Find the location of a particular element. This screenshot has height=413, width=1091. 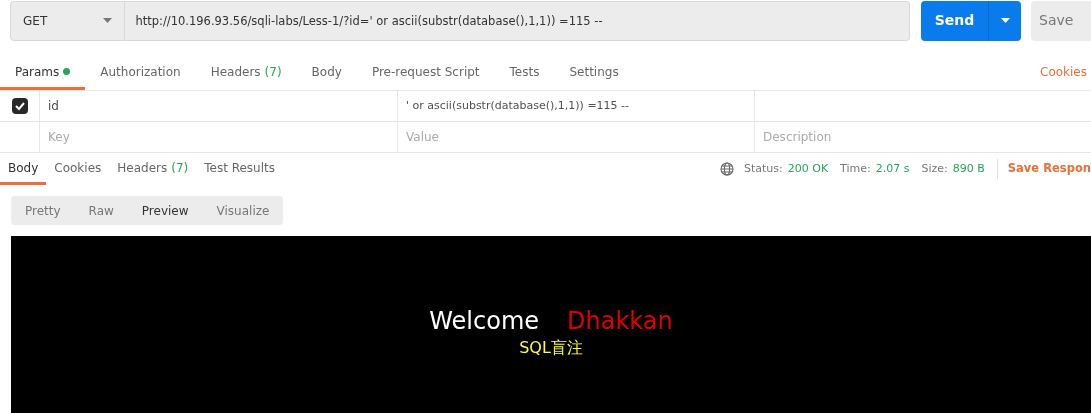

url-field: http://10.196.93.56/sqli-labs/Less-1/?id=' or ascii(substr(database(),1,1)) =115 -- is located at coordinates (517, 20).